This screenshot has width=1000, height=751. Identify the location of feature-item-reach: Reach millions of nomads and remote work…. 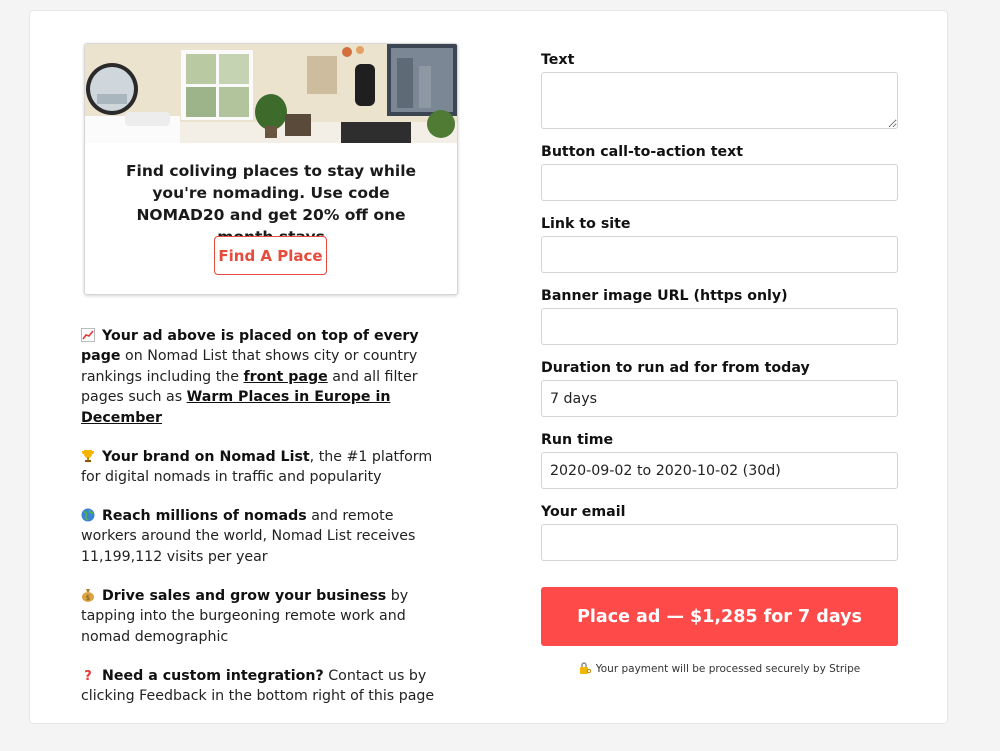
(266, 536).